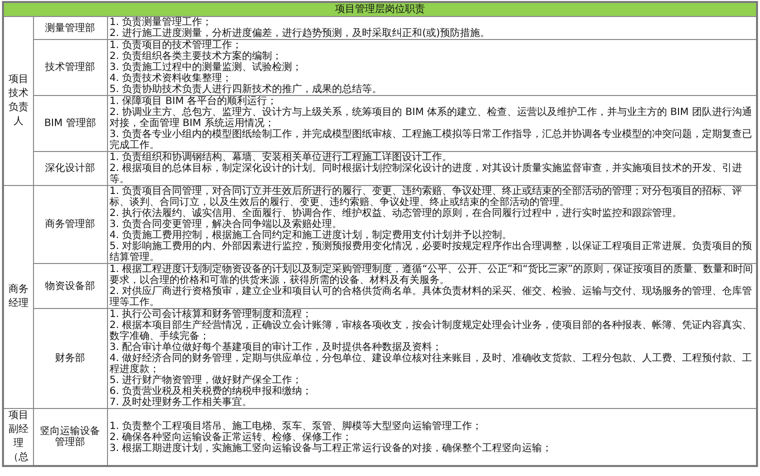 The image size is (760, 476). Describe the element at coordinates (182, 402) in the screenshot. I see `duty-text: 7. 及时处理财务工作相关事宜。` at that location.